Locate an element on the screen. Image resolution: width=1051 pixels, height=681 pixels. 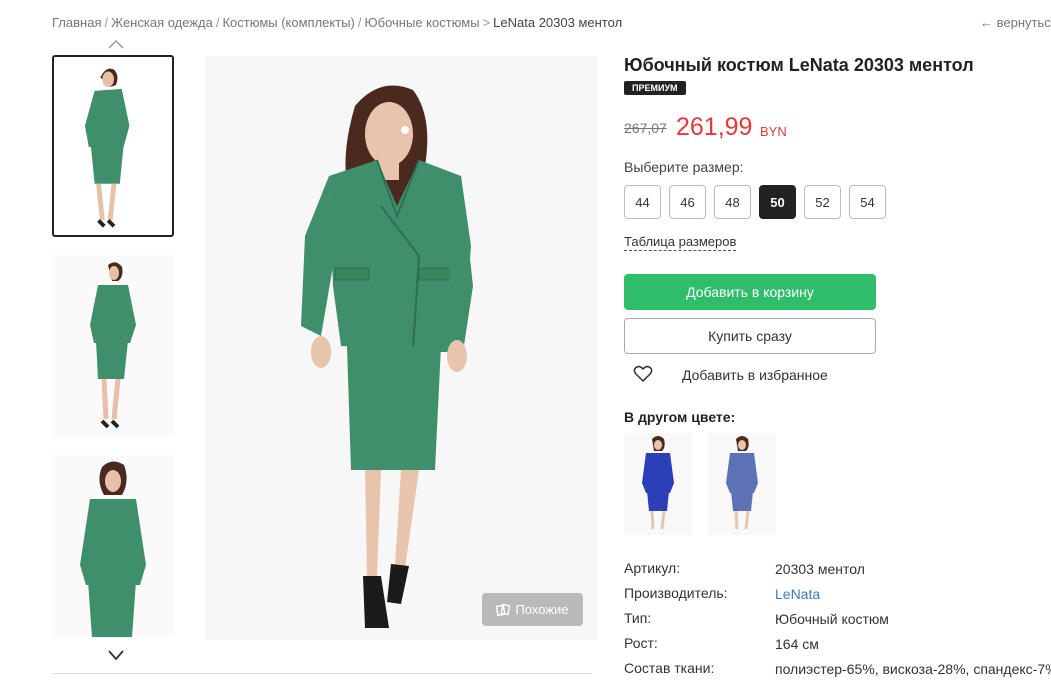
heart-icon is located at coordinates (643, 374).